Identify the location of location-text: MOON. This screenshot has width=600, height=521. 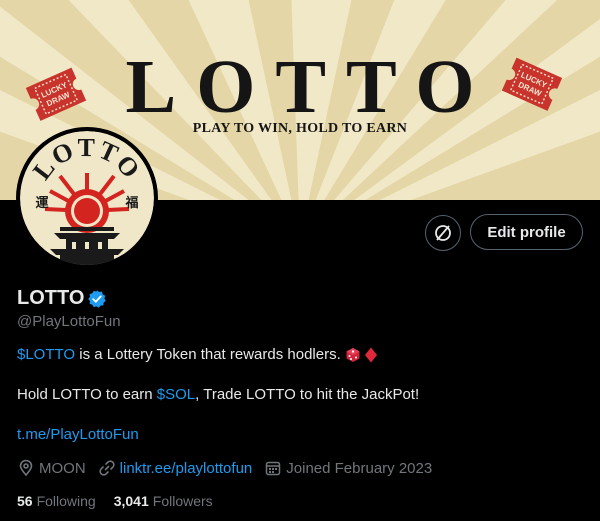
(62, 468).